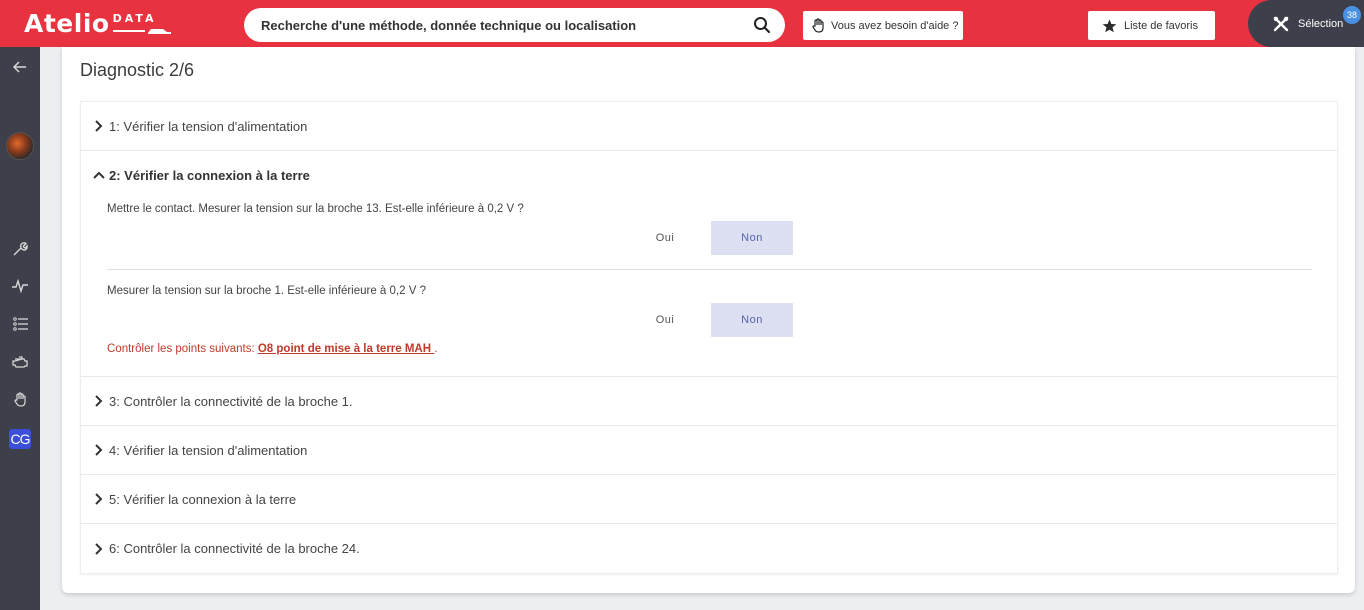  What do you see at coordinates (208, 450) in the screenshot?
I see `step-4-label: 4: Vérifier la tension d'alimentation` at bounding box center [208, 450].